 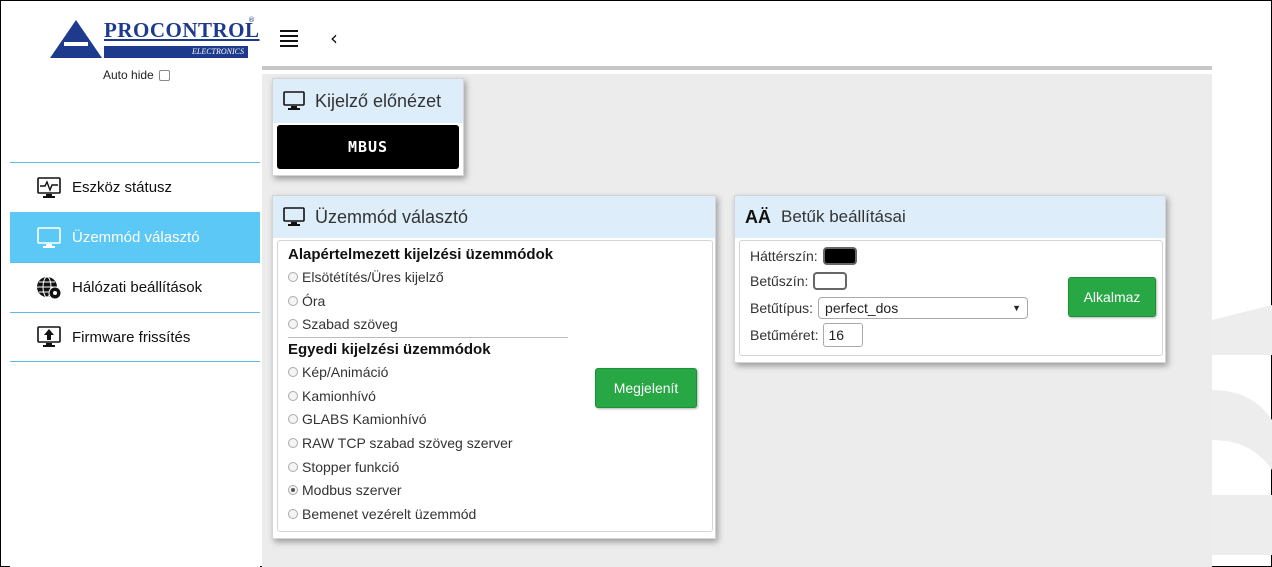 What do you see at coordinates (339, 395) in the screenshot?
I see `option-label: Kamionhívó` at bounding box center [339, 395].